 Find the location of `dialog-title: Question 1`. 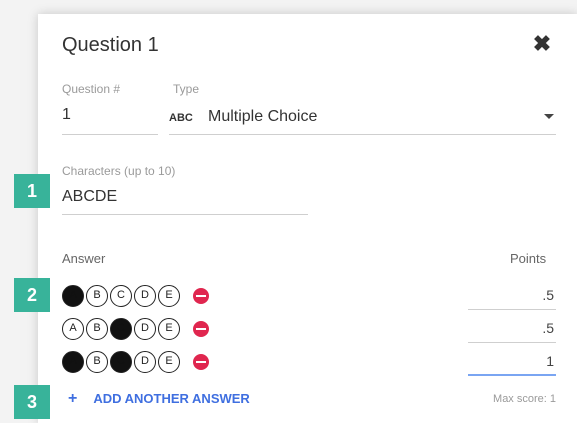

dialog-title: Question 1 is located at coordinates (110, 45).